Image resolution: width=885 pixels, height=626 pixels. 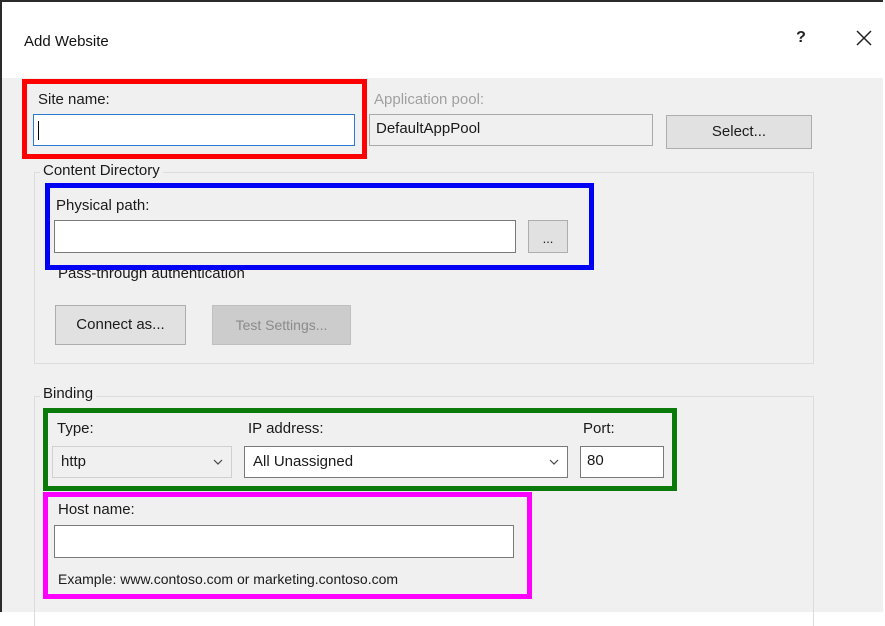 I want to click on text-caret, so click(x=38, y=130).